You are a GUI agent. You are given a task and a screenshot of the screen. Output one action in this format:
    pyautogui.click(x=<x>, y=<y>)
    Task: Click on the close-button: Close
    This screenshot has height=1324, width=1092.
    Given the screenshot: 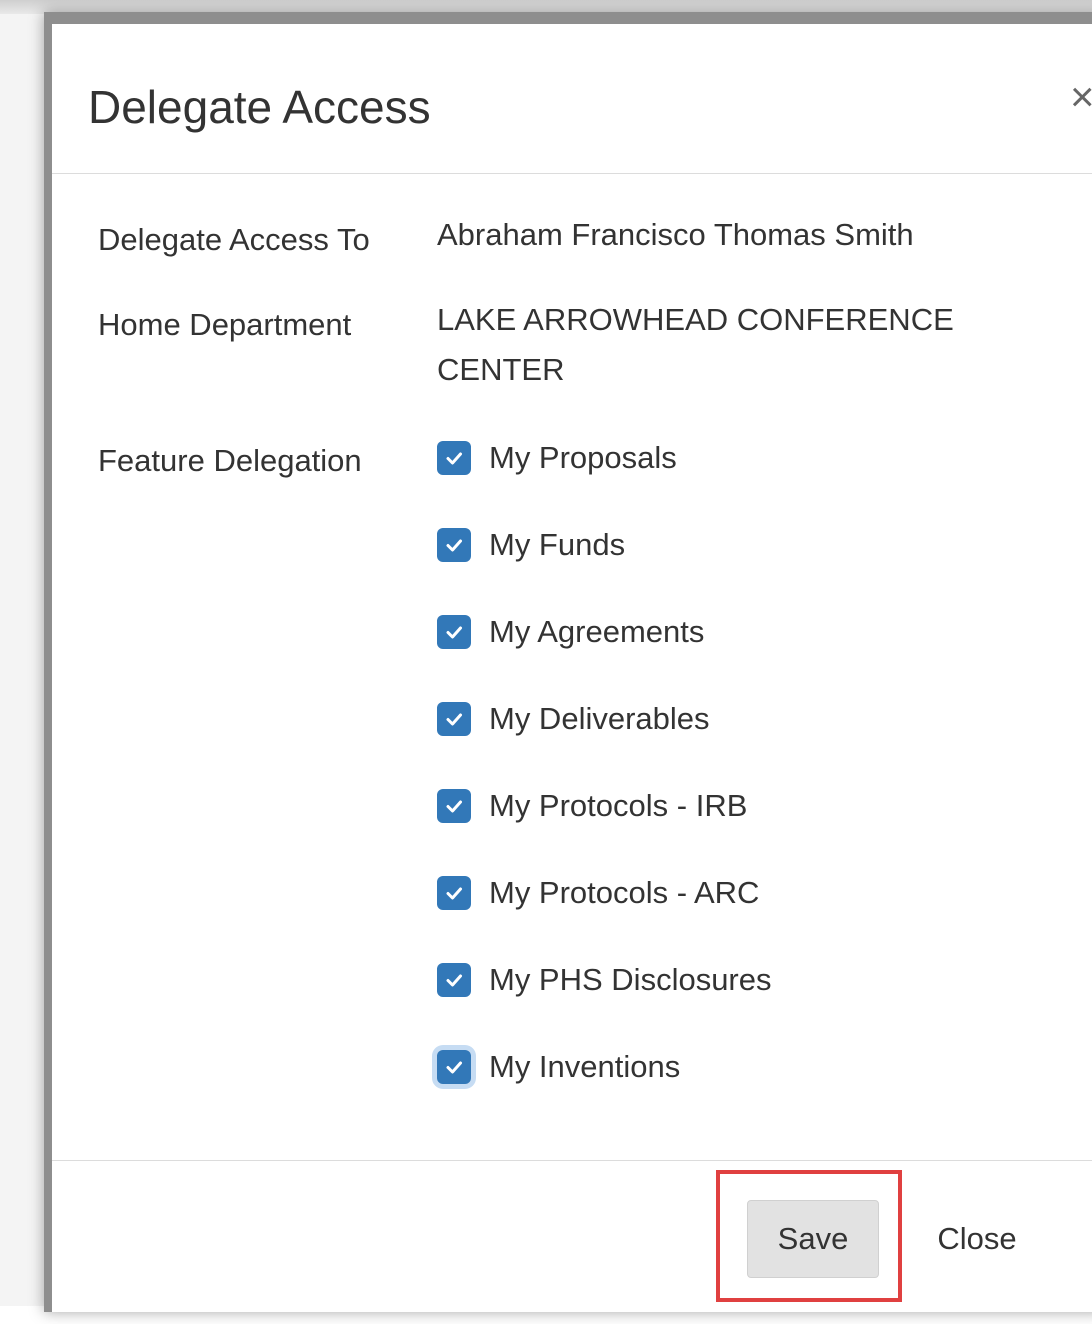 What is the action you would take?
    pyautogui.click(x=977, y=1239)
    